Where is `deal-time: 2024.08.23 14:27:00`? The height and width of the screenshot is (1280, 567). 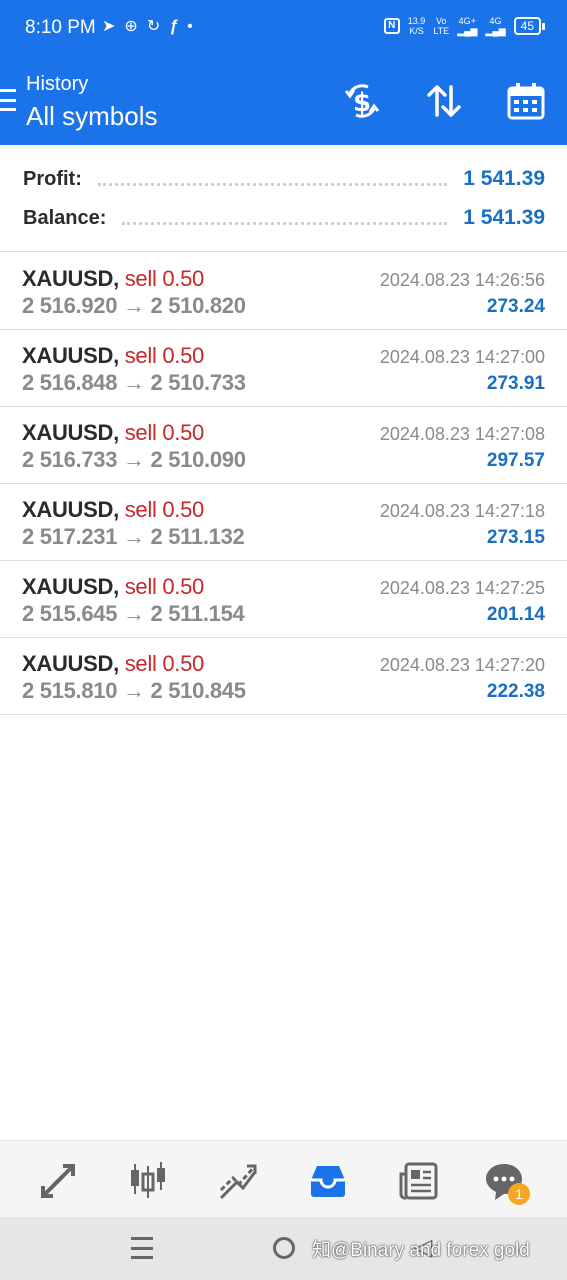
deal-time: 2024.08.23 14:27:00 is located at coordinates (462, 357).